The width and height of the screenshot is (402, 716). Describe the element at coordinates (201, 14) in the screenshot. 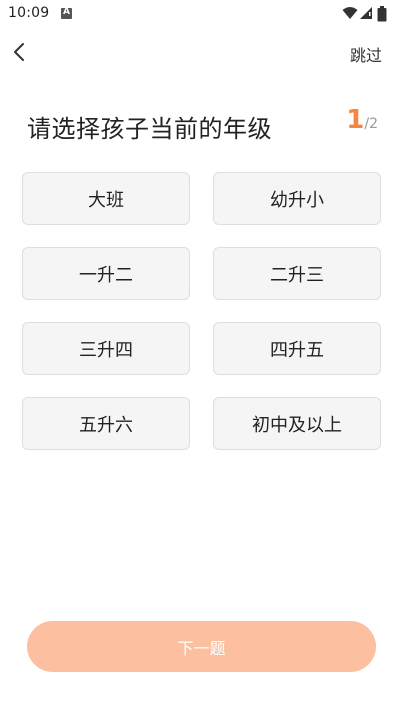

I see `status-bar: 10:09` at that location.